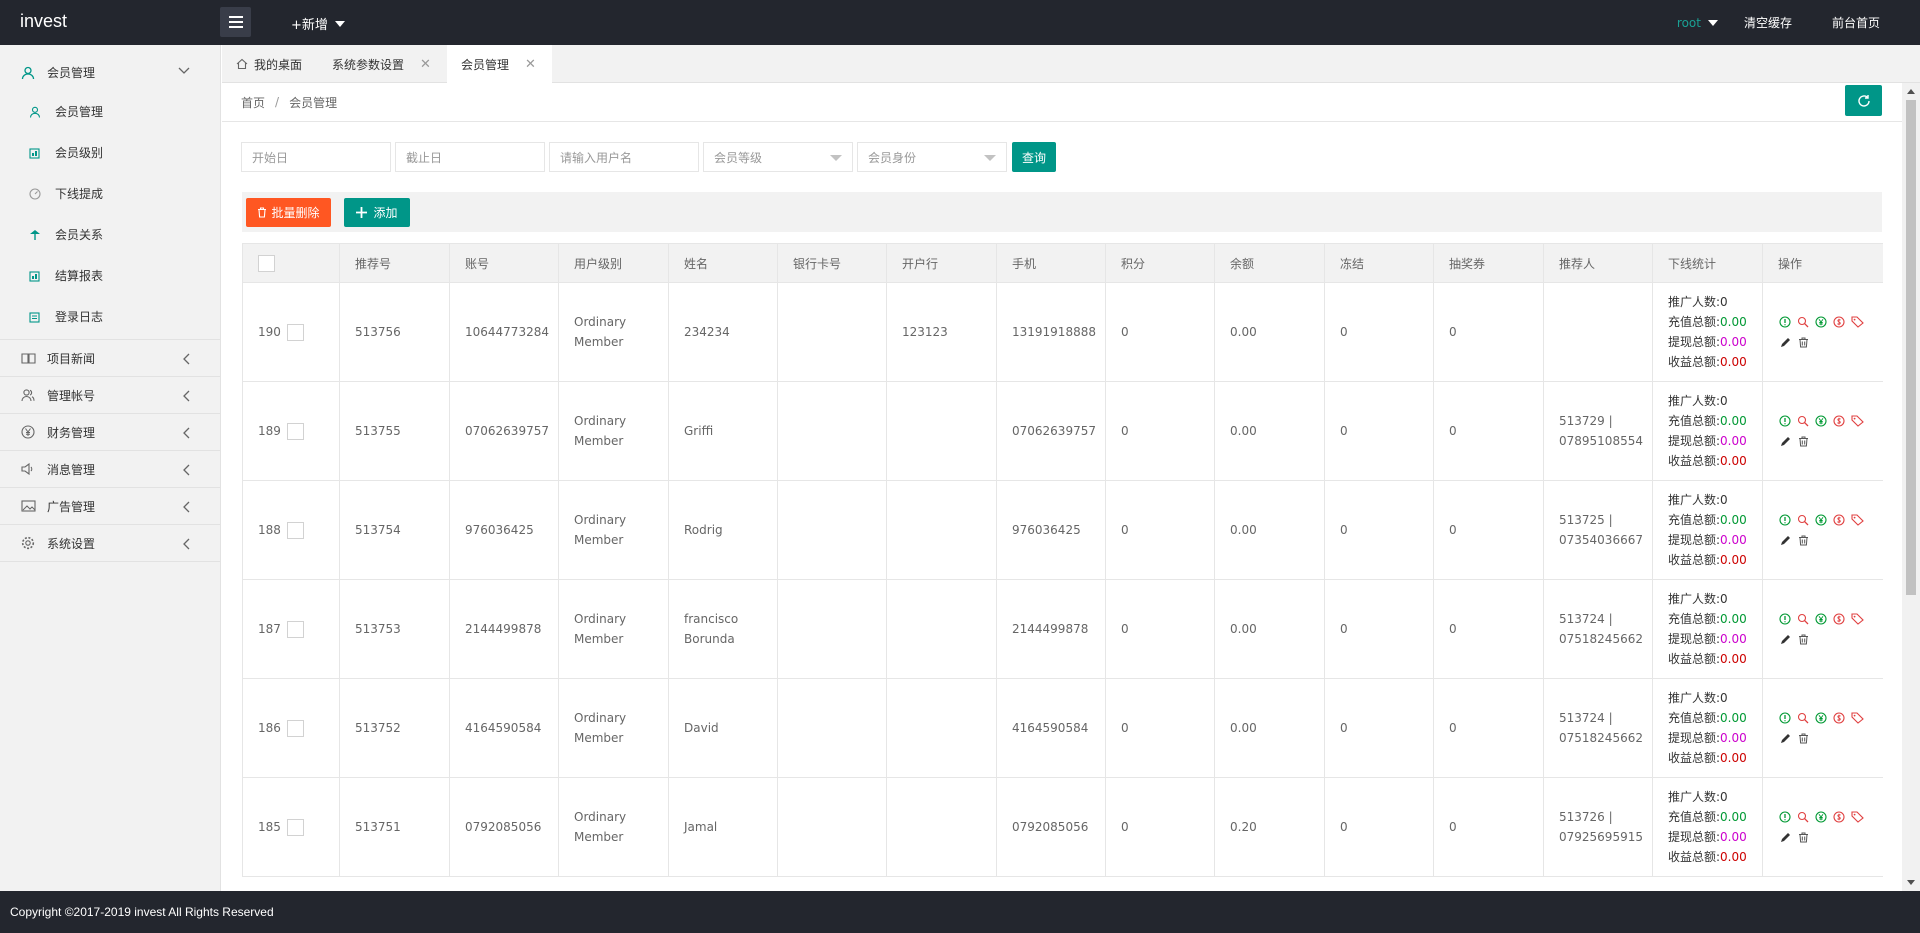 This screenshot has height=933, width=1920. What do you see at coordinates (318, 23) in the screenshot?
I see `add-new-menu: +新增` at bounding box center [318, 23].